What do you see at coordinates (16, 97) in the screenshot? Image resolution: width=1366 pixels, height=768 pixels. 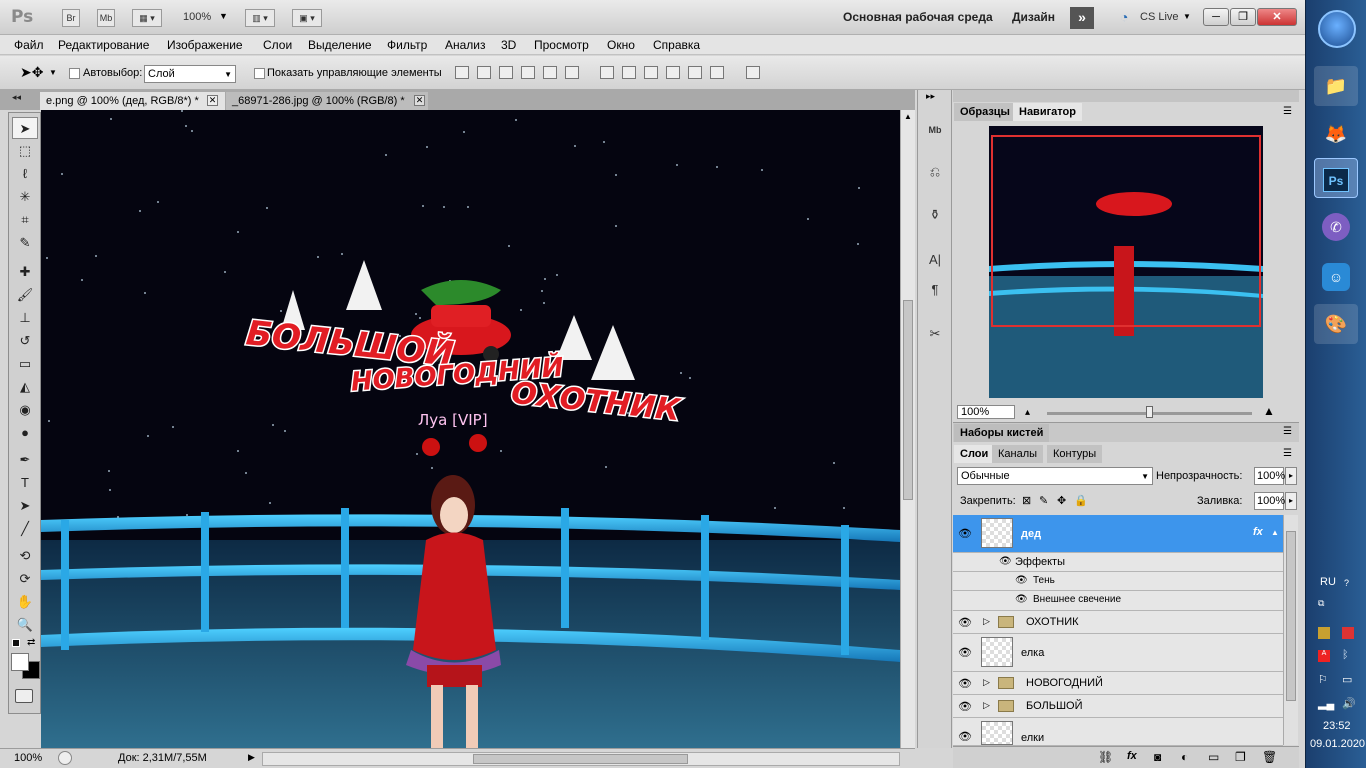 I see `collapse-toolbox-icon: ◂◂` at bounding box center [16, 97].